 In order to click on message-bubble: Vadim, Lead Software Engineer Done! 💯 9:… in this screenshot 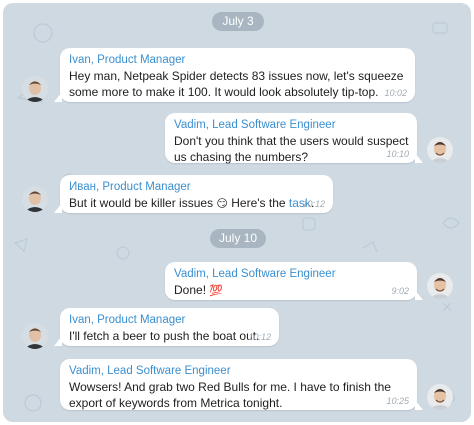, I will do `click(294, 281)`.